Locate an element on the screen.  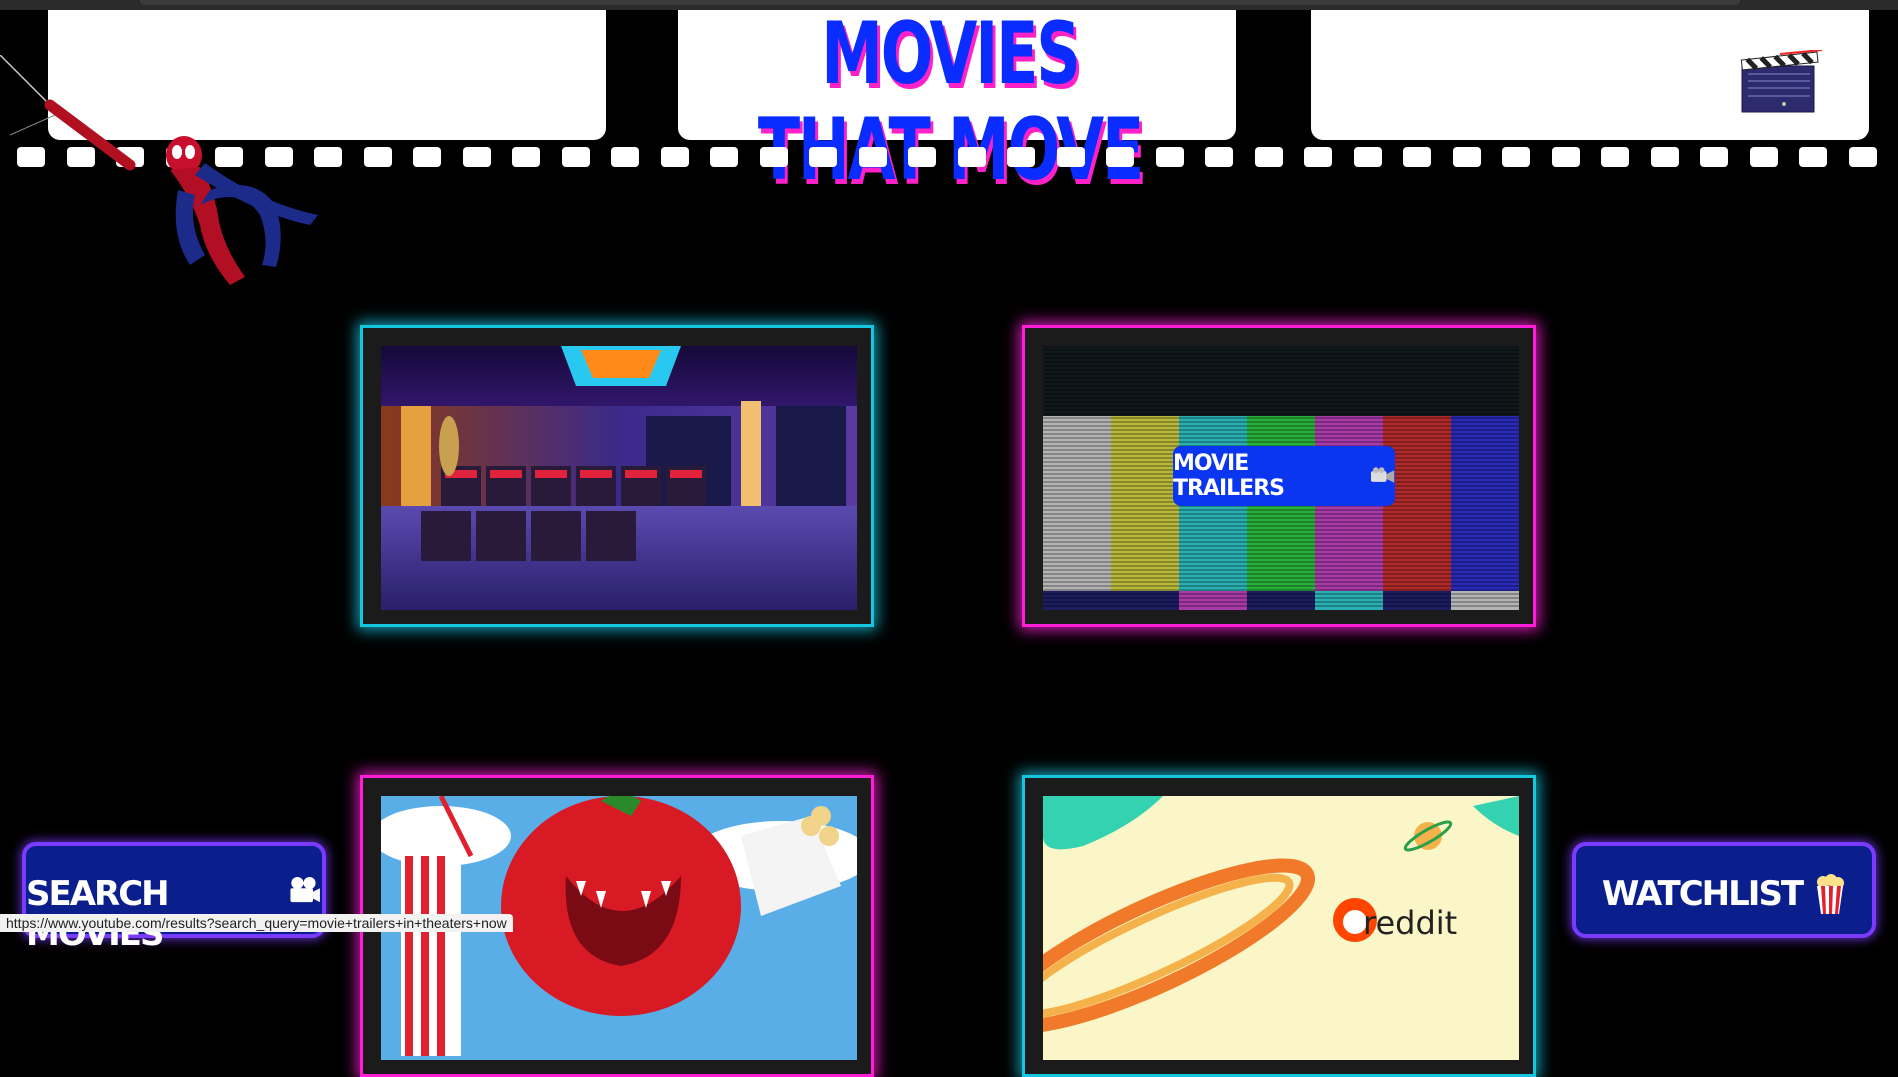
movie-trailers-label: MOVIE TRAILERS is located at coordinates (1229, 476).